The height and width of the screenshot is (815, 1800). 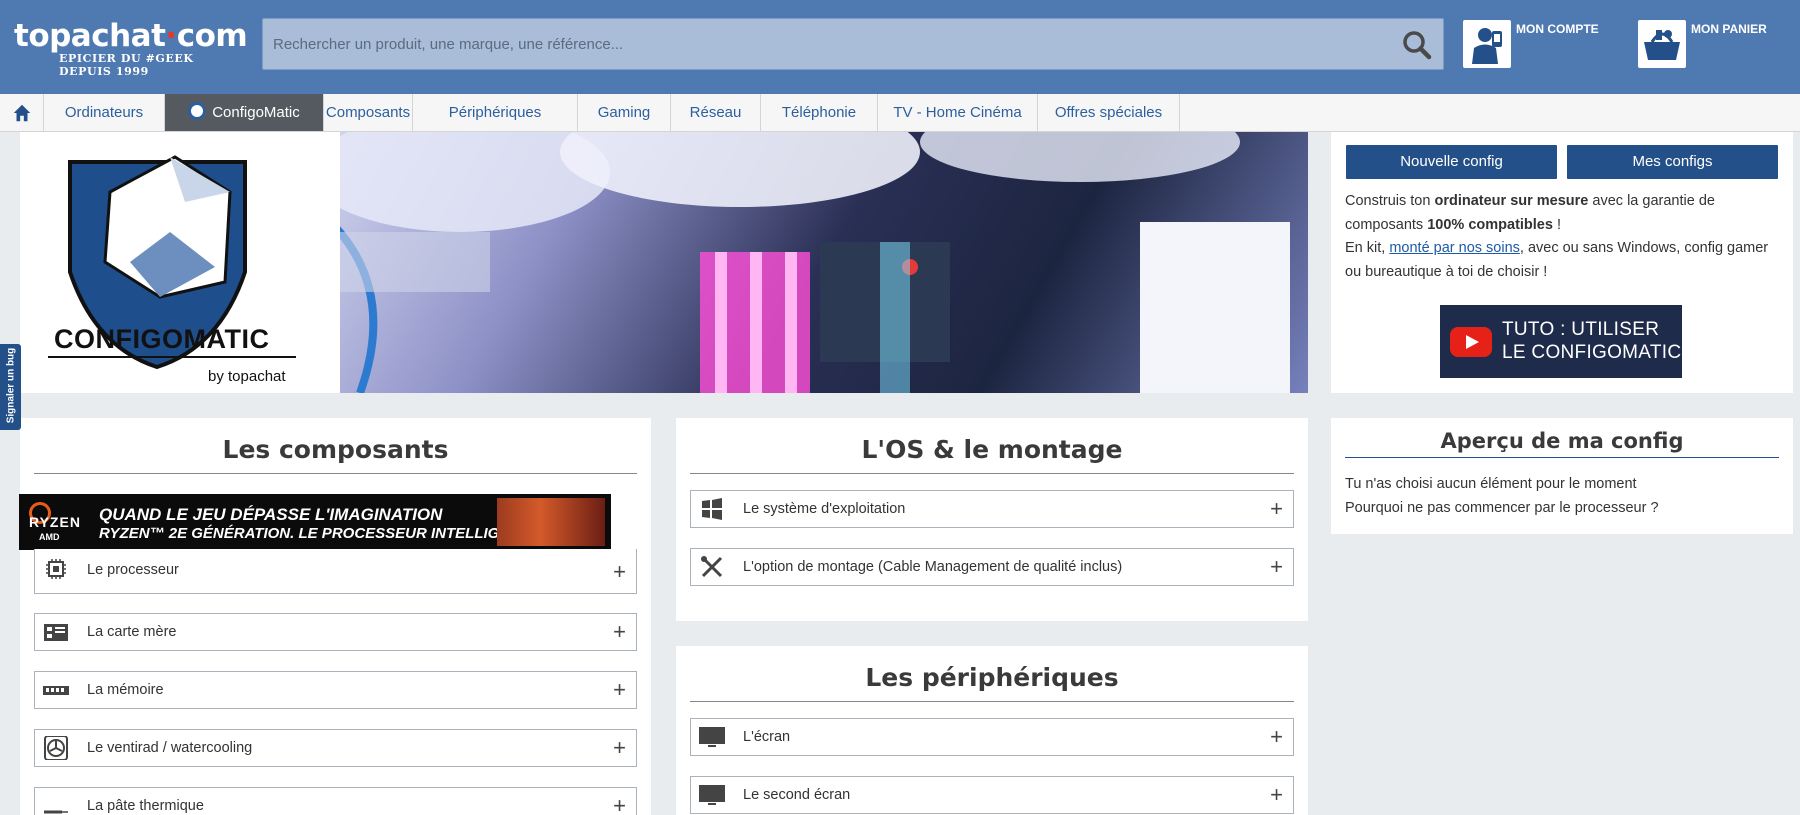 I want to click on logo-text: topachat·com, so click(x=131, y=36).